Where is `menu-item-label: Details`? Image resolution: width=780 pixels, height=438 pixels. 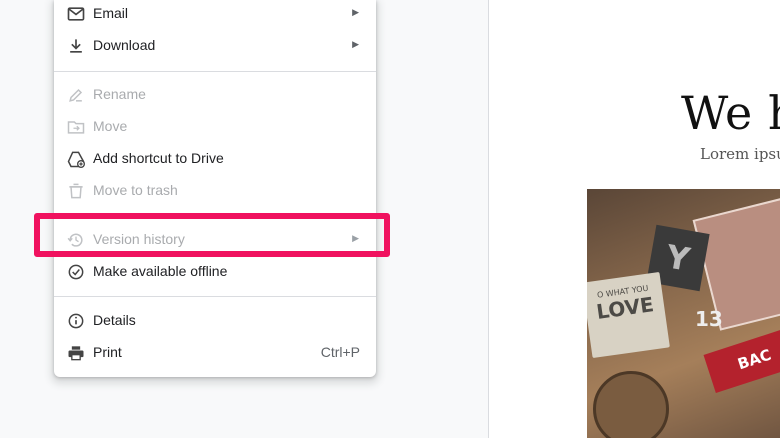
menu-item-label: Details is located at coordinates (114, 320).